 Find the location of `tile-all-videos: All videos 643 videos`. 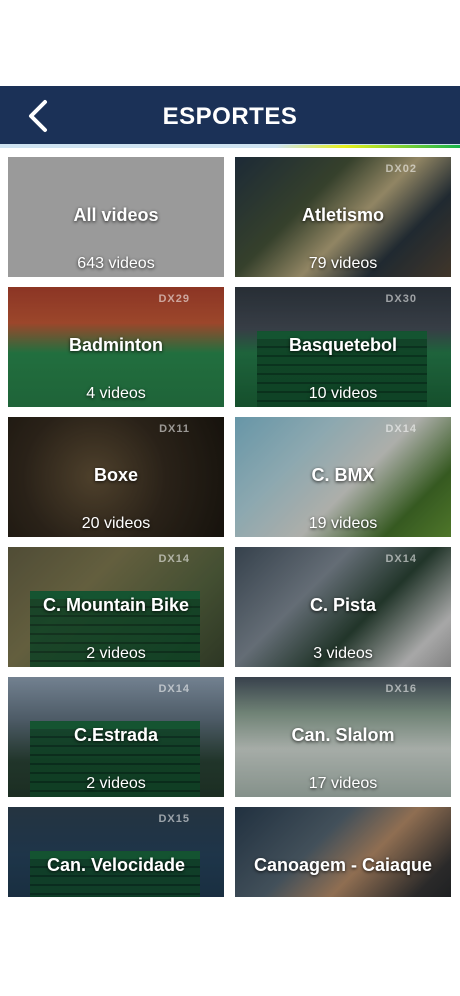

tile-all-videos: All videos 643 videos is located at coordinates (116, 217).